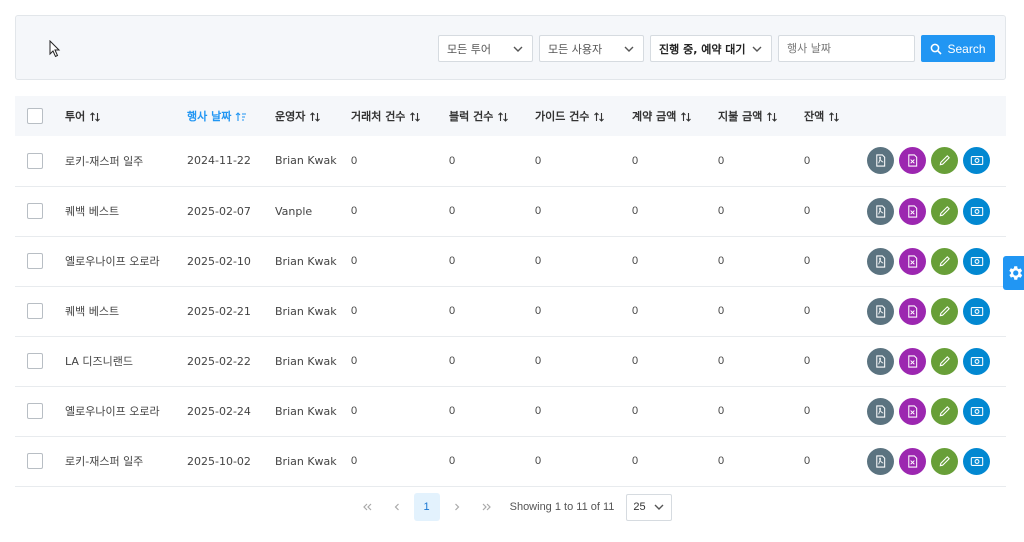 Image resolution: width=1024 pixels, height=542 pixels. What do you see at coordinates (313, 116) in the screenshot?
I see `column-header-operator: 운영자` at bounding box center [313, 116].